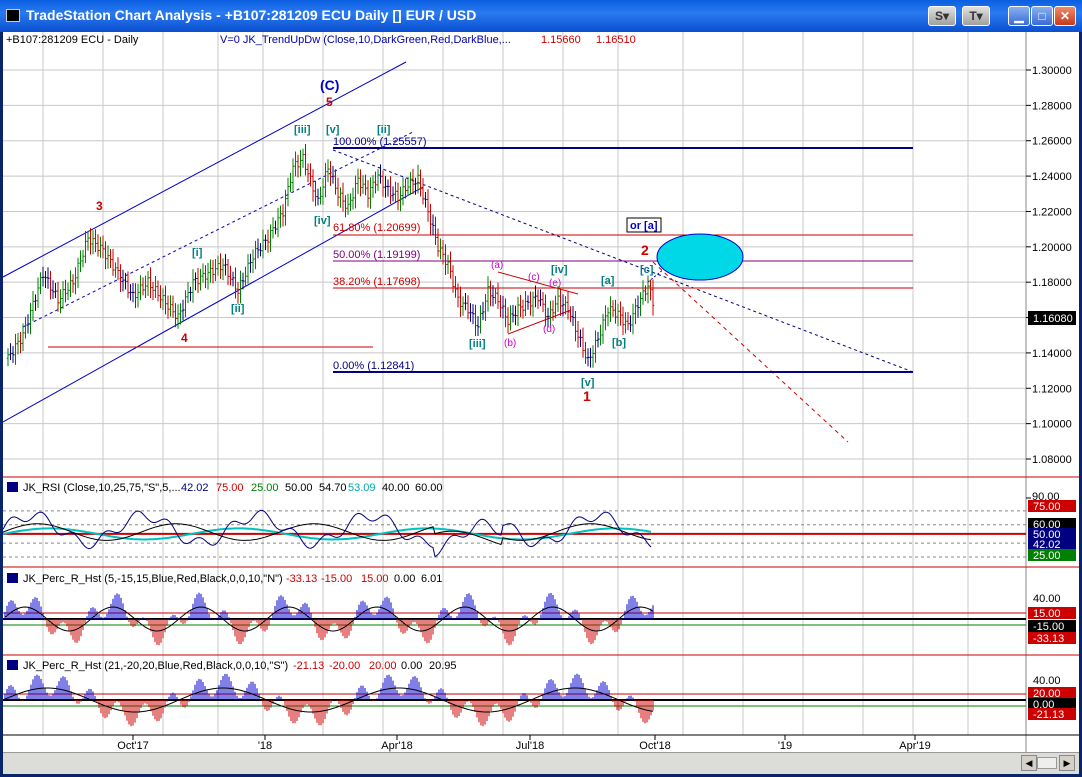 The image size is (1082, 777). Describe the element at coordinates (302, 130) in the screenshot. I see `wave-iii-top-label: [iii]` at that location.